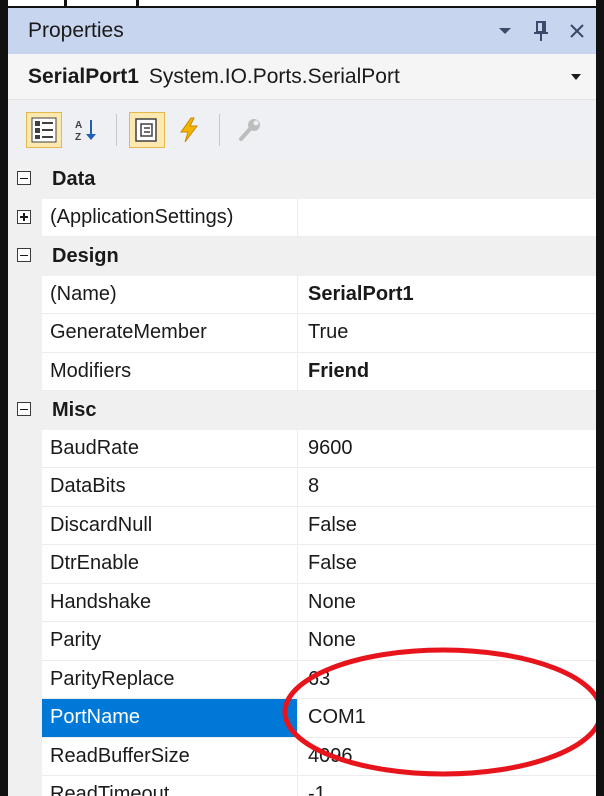 This screenshot has width=604, height=796. I want to click on object-selector: SerialPort1 System.IO.Ports.SerialPort, so click(302, 77).